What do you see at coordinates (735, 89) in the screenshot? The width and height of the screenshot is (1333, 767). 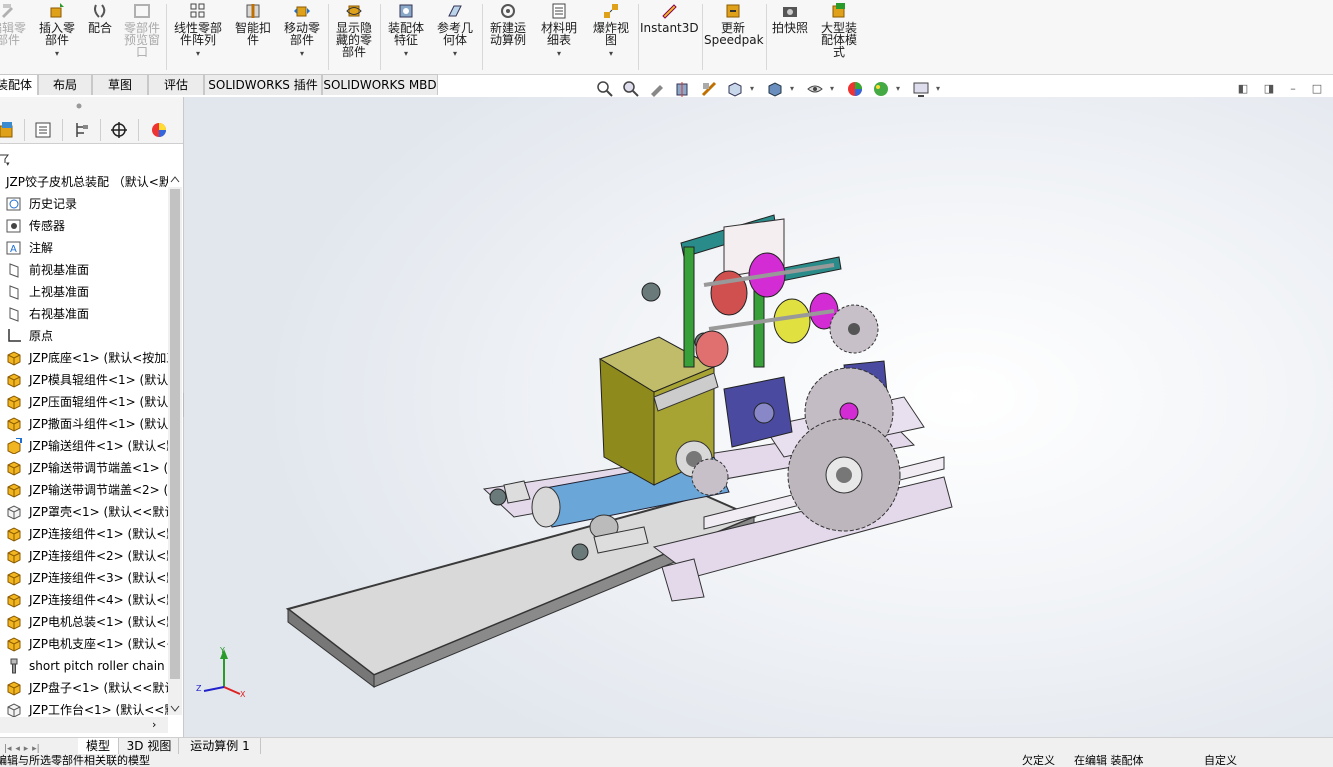 I see `view-orientation-icon` at bounding box center [735, 89].